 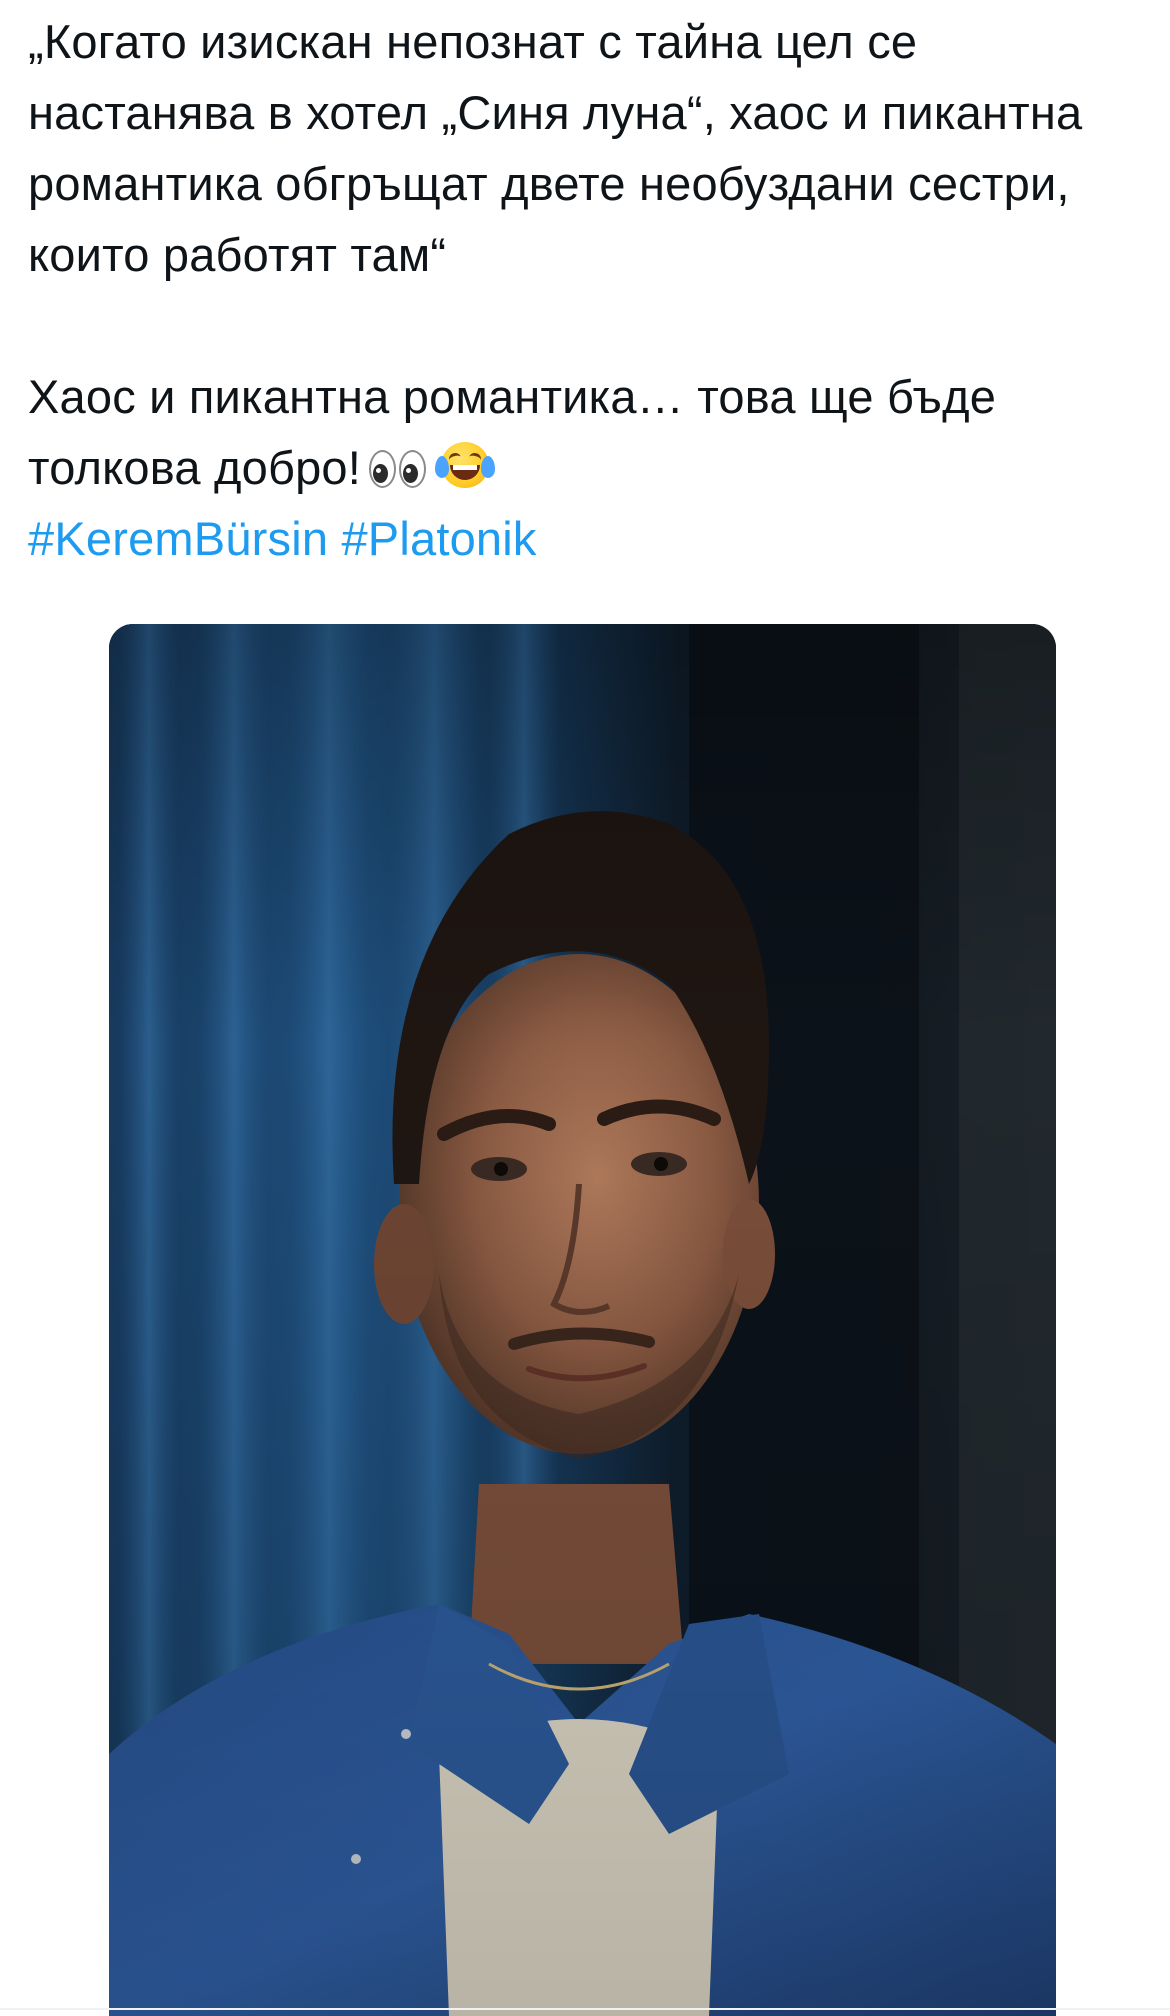 I want to click on divider, so click(x=585, y=2009).